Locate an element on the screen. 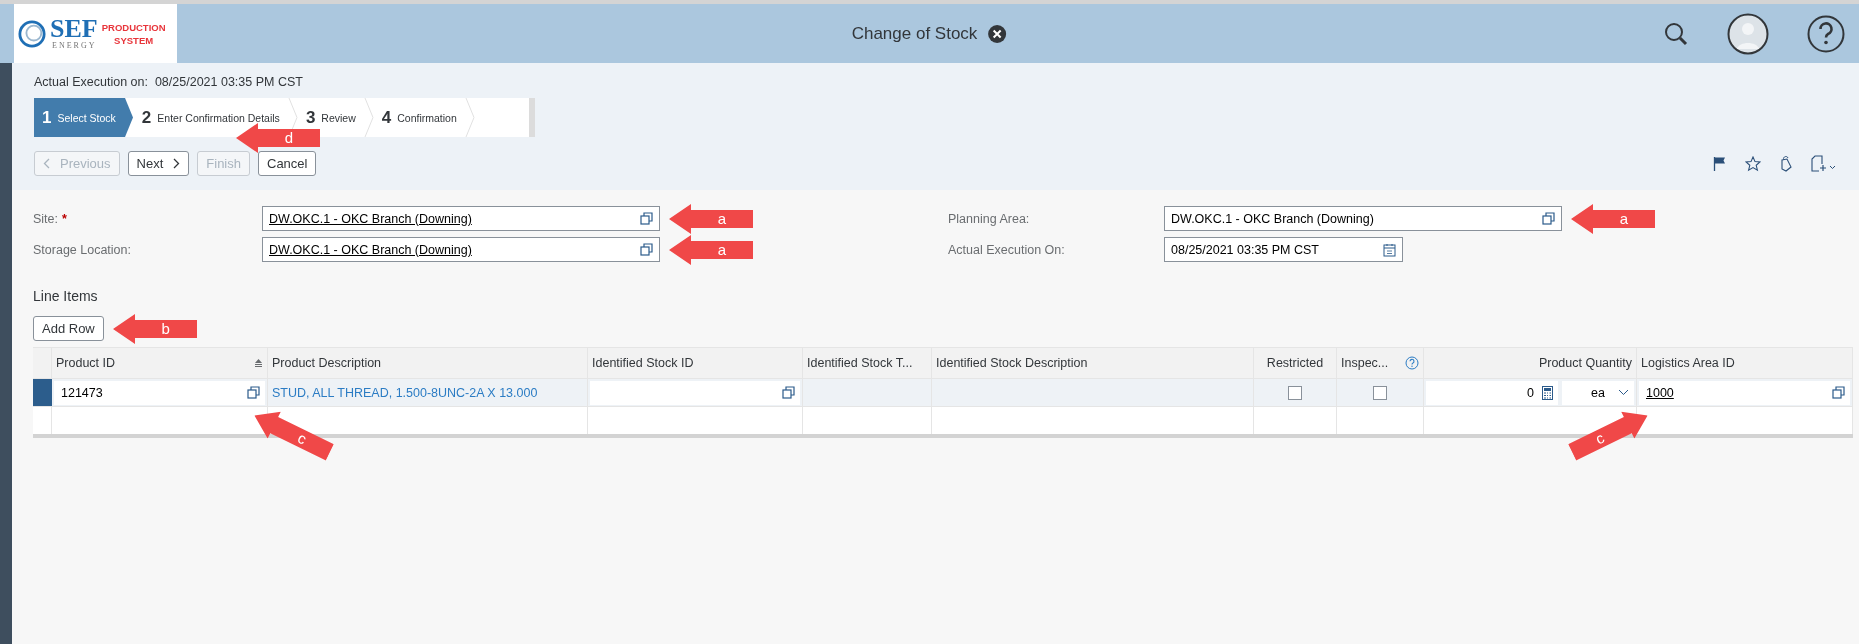 Image resolution: width=1859 pixels, height=644 pixels. input-field: 1000 is located at coordinates (1744, 392).